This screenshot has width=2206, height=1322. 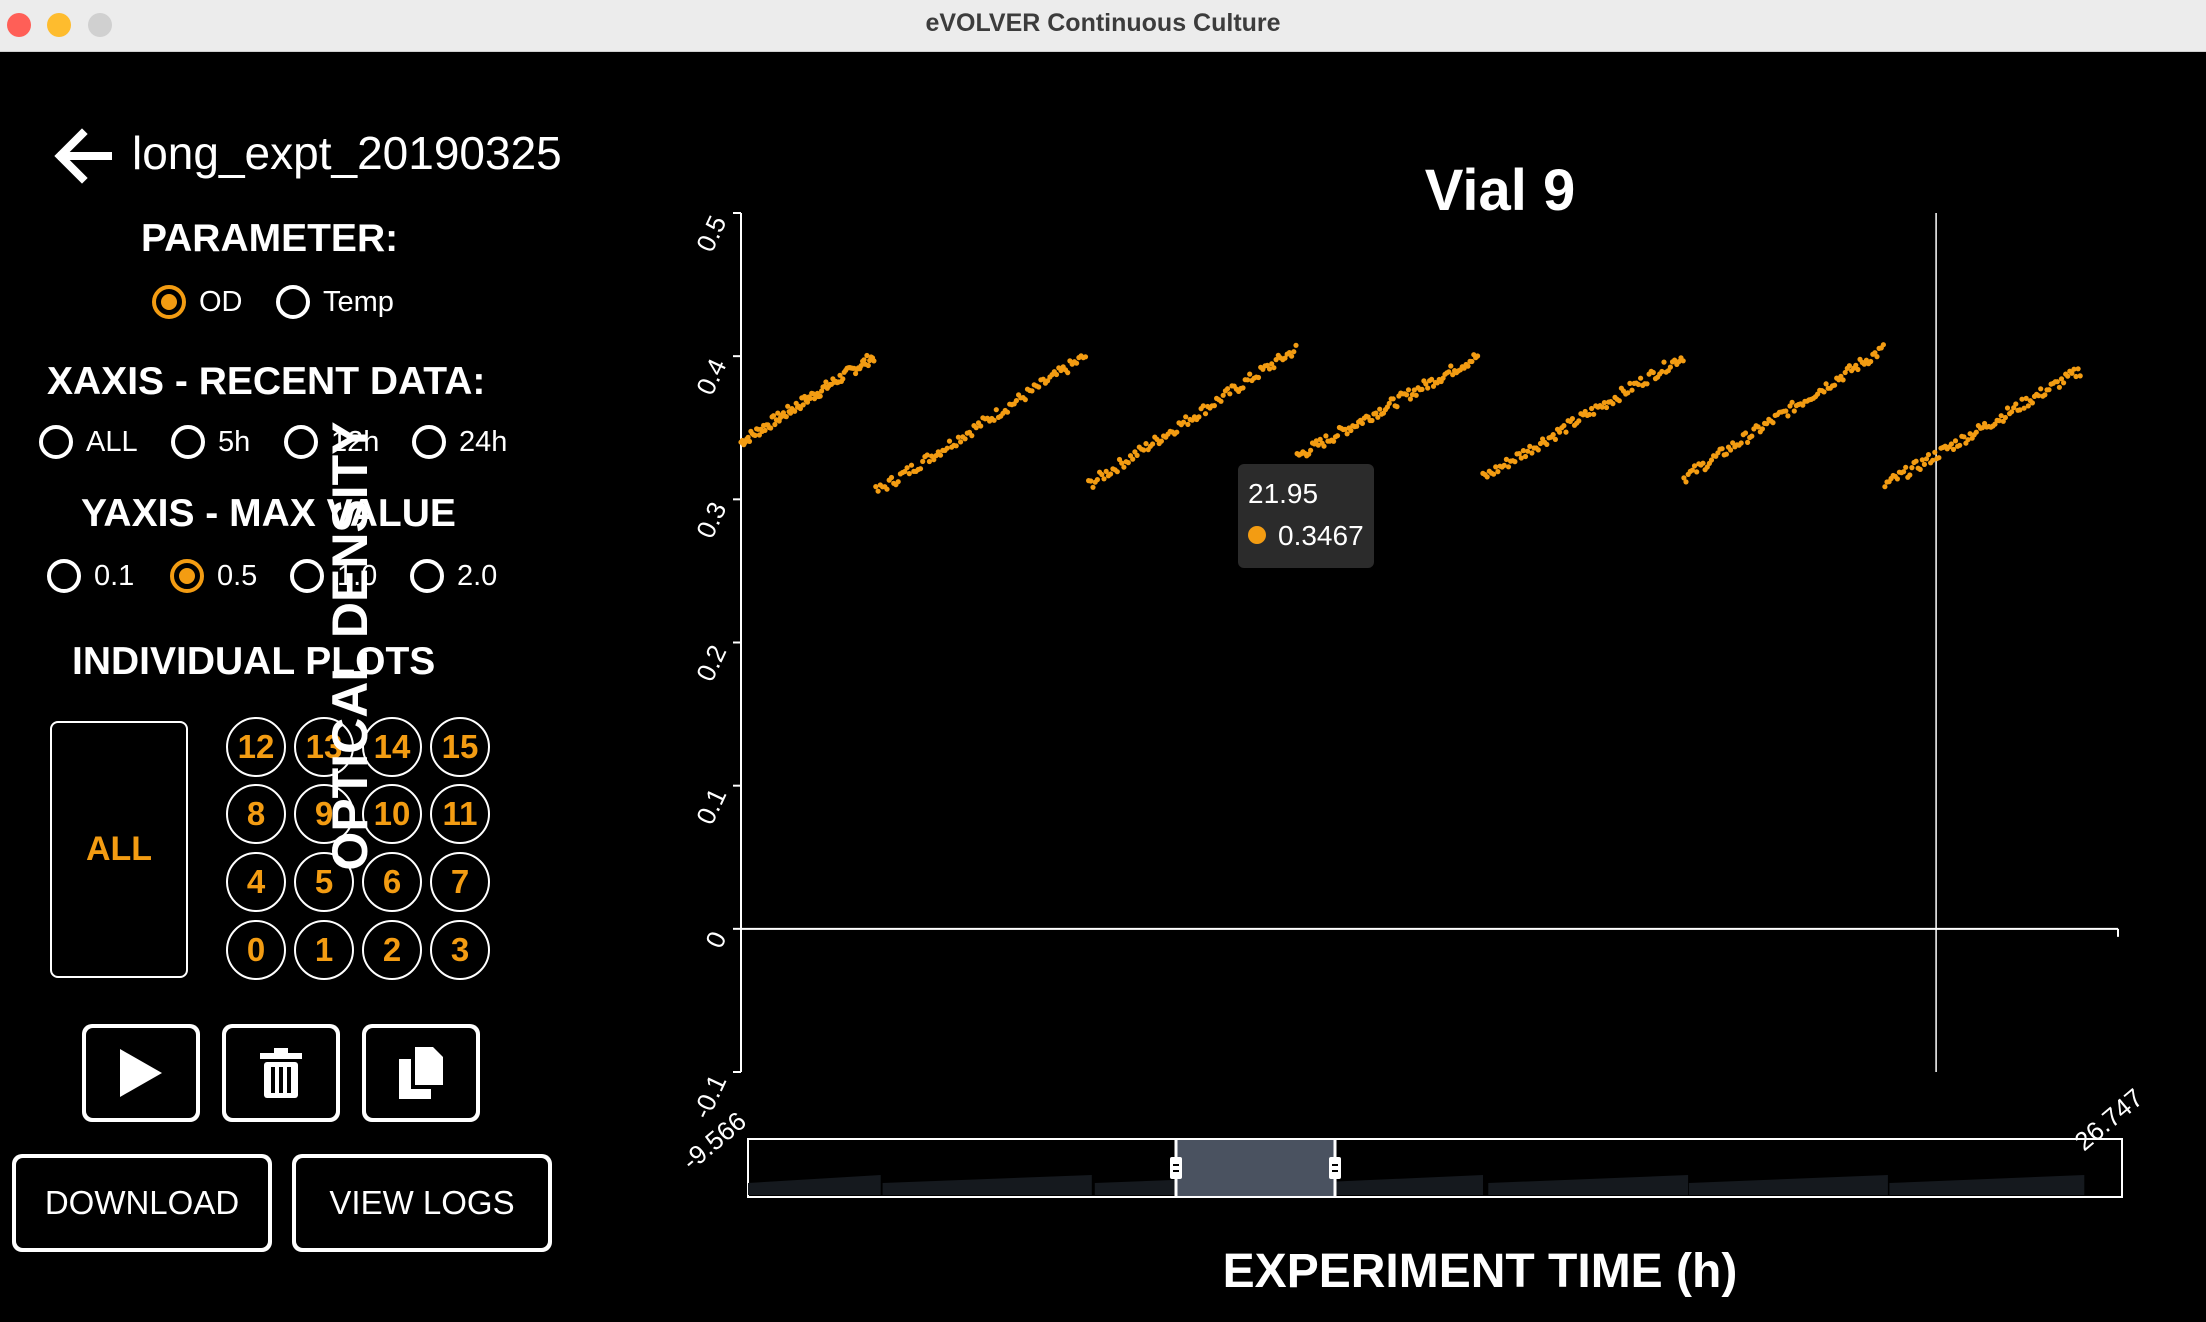 What do you see at coordinates (1255, 1168) in the screenshot?
I see `range-slider-selection` at bounding box center [1255, 1168].